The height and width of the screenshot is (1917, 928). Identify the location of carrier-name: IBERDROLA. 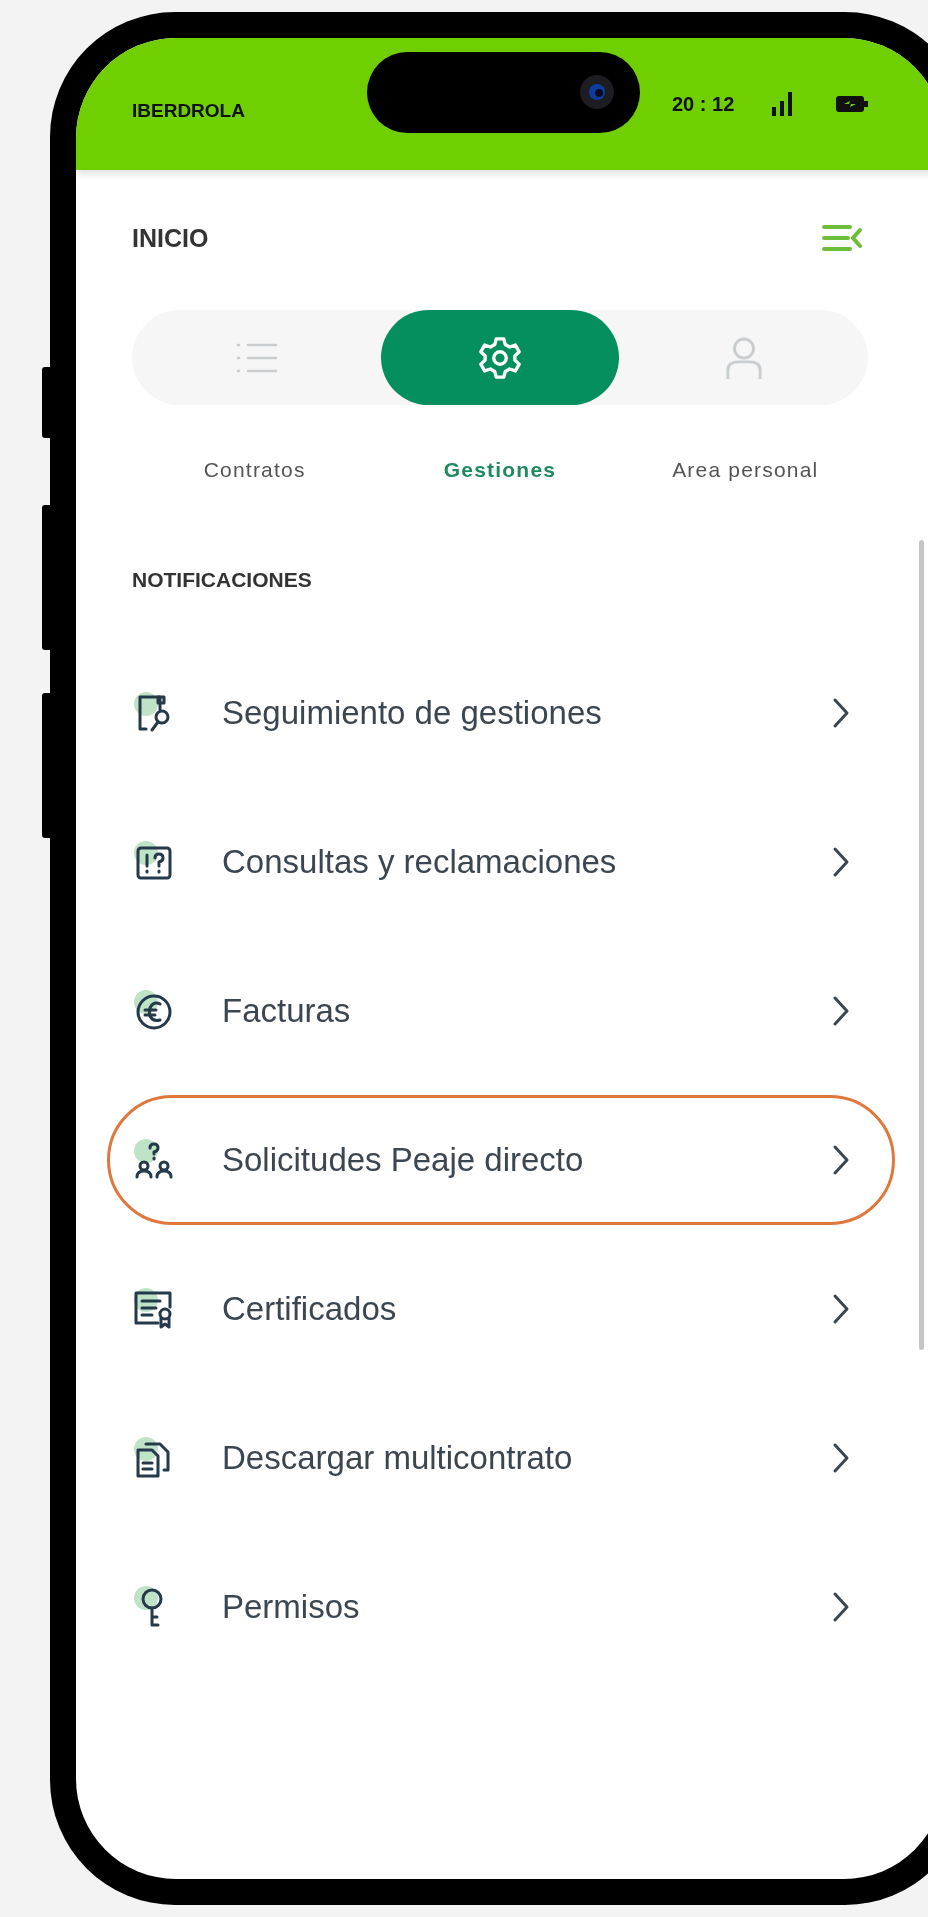
(189, 111).